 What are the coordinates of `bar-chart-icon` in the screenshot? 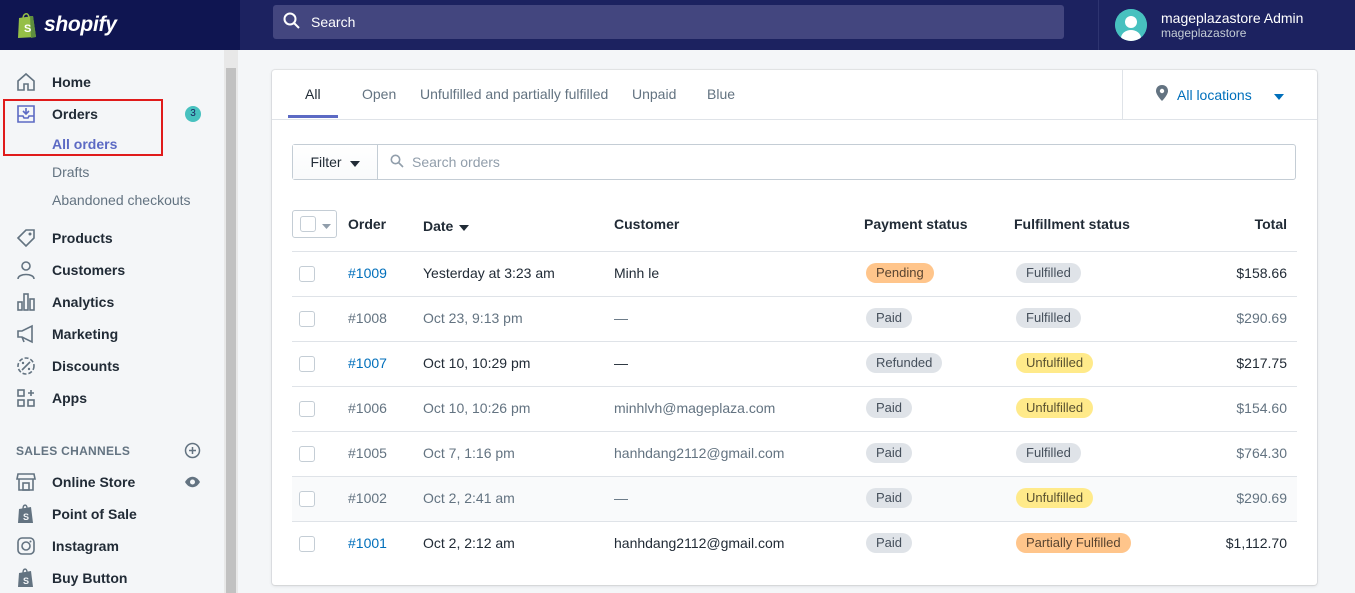 It's located at (26, 302).